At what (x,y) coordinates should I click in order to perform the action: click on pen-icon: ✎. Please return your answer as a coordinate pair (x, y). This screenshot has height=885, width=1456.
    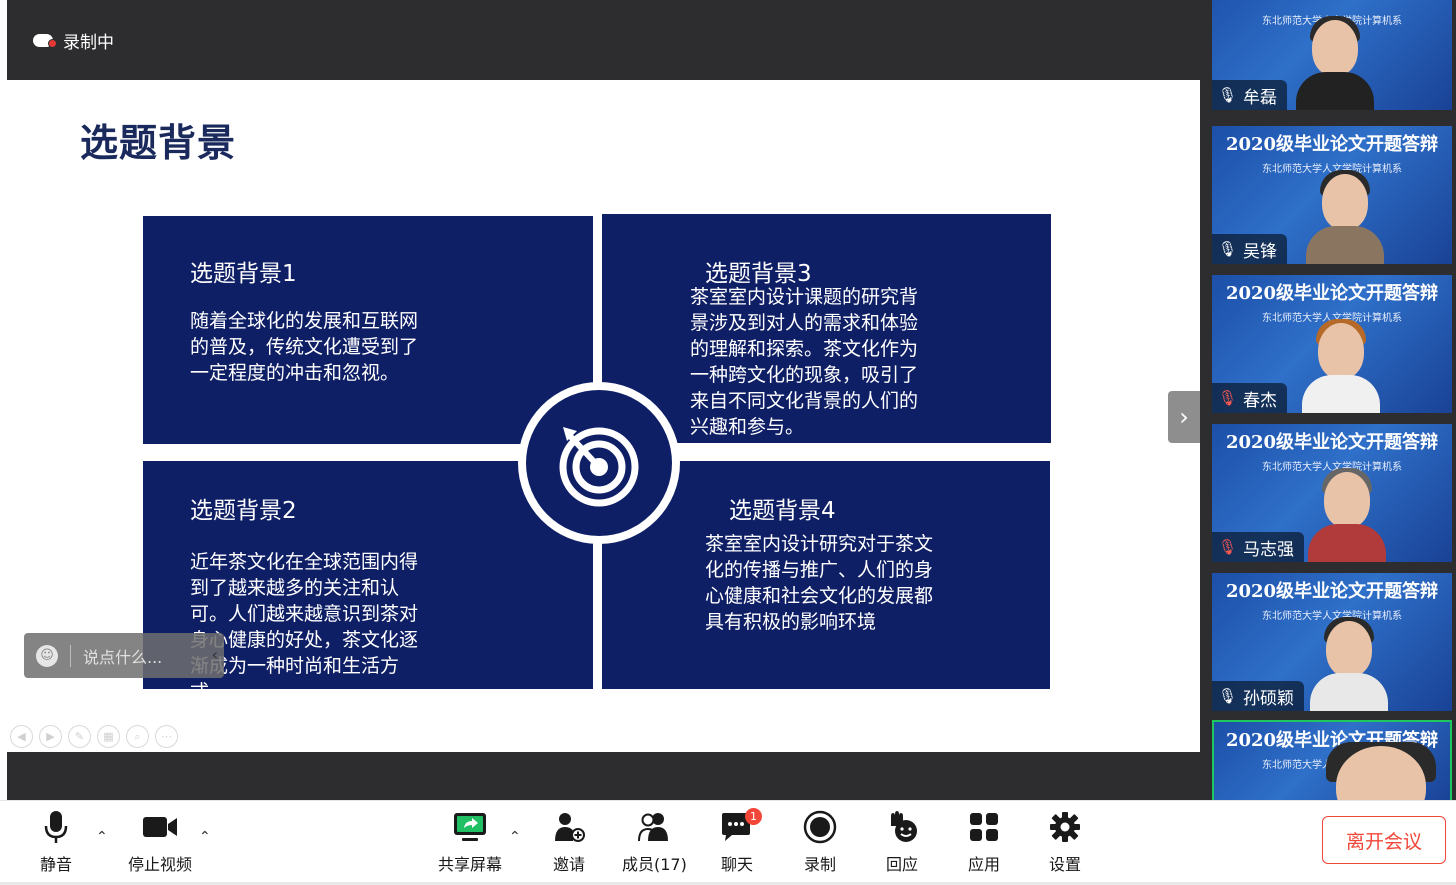
    Looking at the image, I should click on (79, 736).